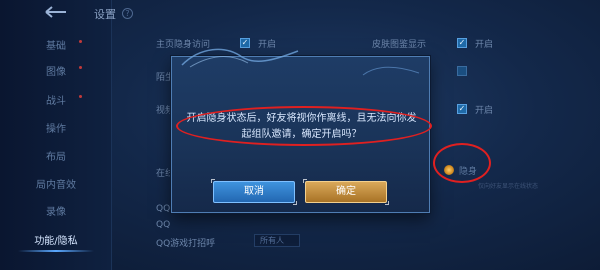 This screenshot has width=600, height=270. What do you see at coordinates (277, 240) in the screenshot?
I see `qq-game-greeting-select: 所有人` at bounding box center [277, 240].